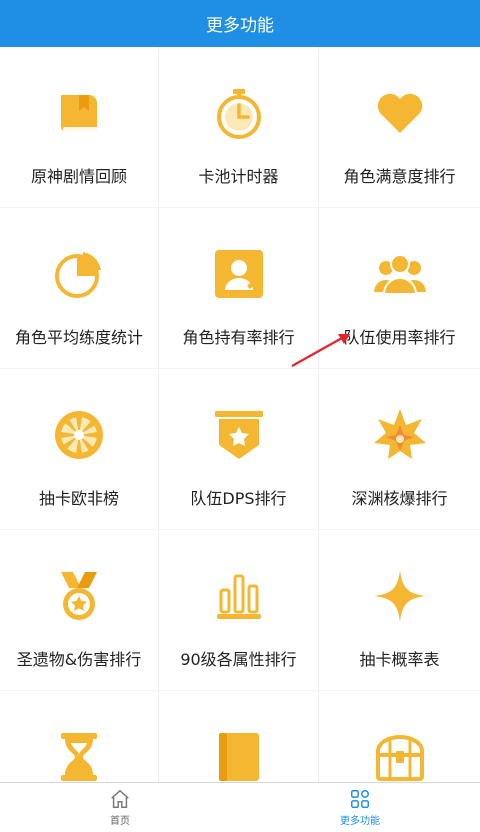 Image resolution: width=480 pixels, height=832 pixels. What do you see at coordinates (79, 435) in the screenshot?
I see `wheel-icon` at bounding box center [79, 435].